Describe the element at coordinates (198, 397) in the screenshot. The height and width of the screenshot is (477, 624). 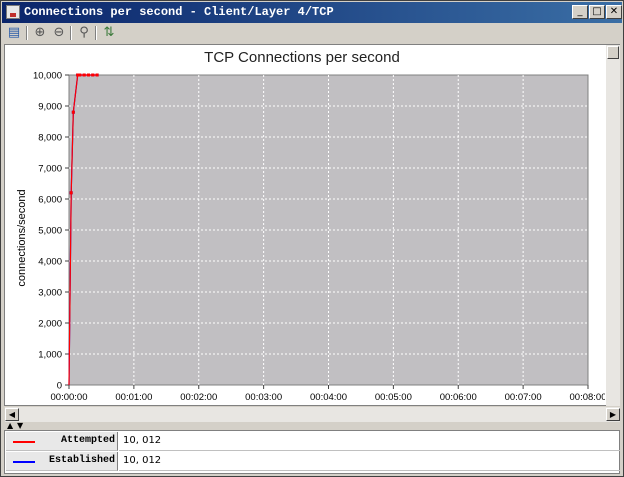
I see `x-tick-label: 00:02:00` at that location.